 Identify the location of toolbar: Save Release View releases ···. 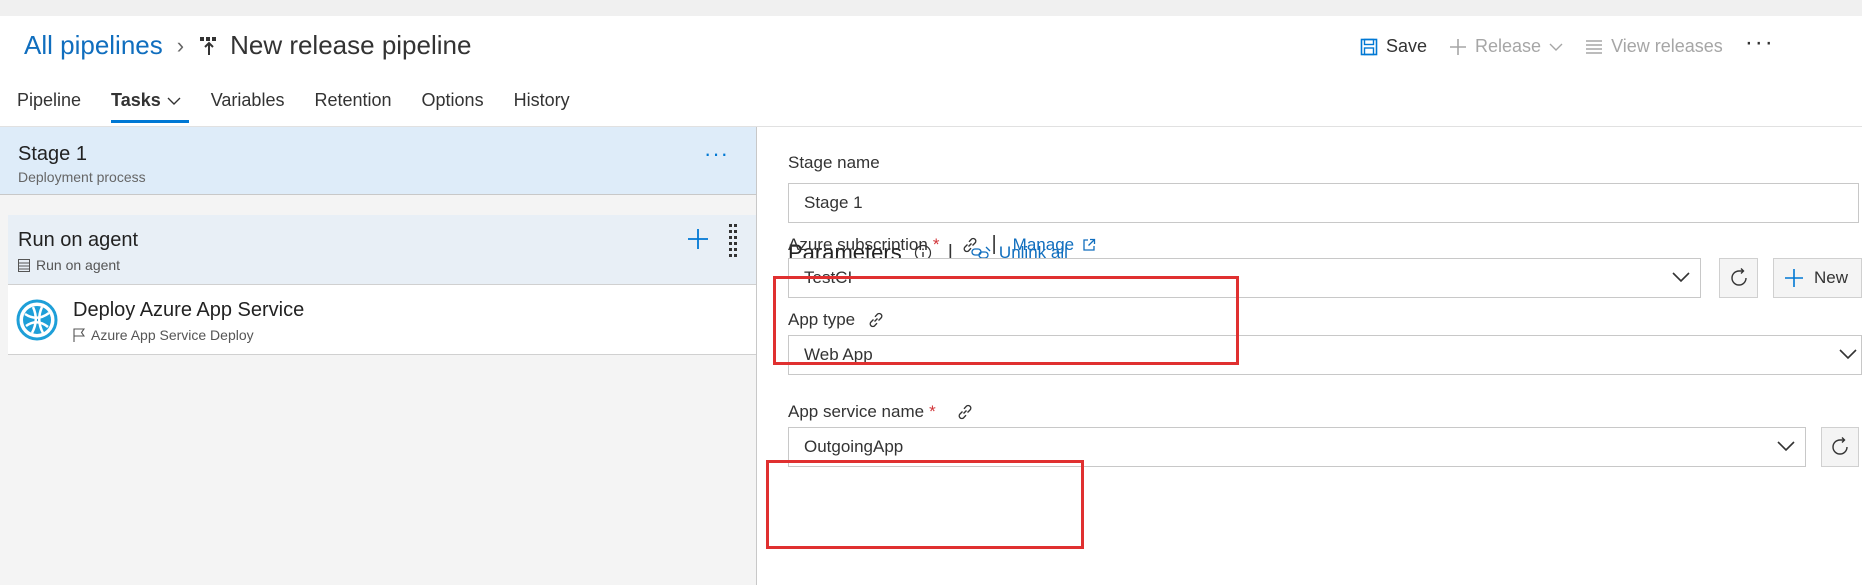
(1567, 43).